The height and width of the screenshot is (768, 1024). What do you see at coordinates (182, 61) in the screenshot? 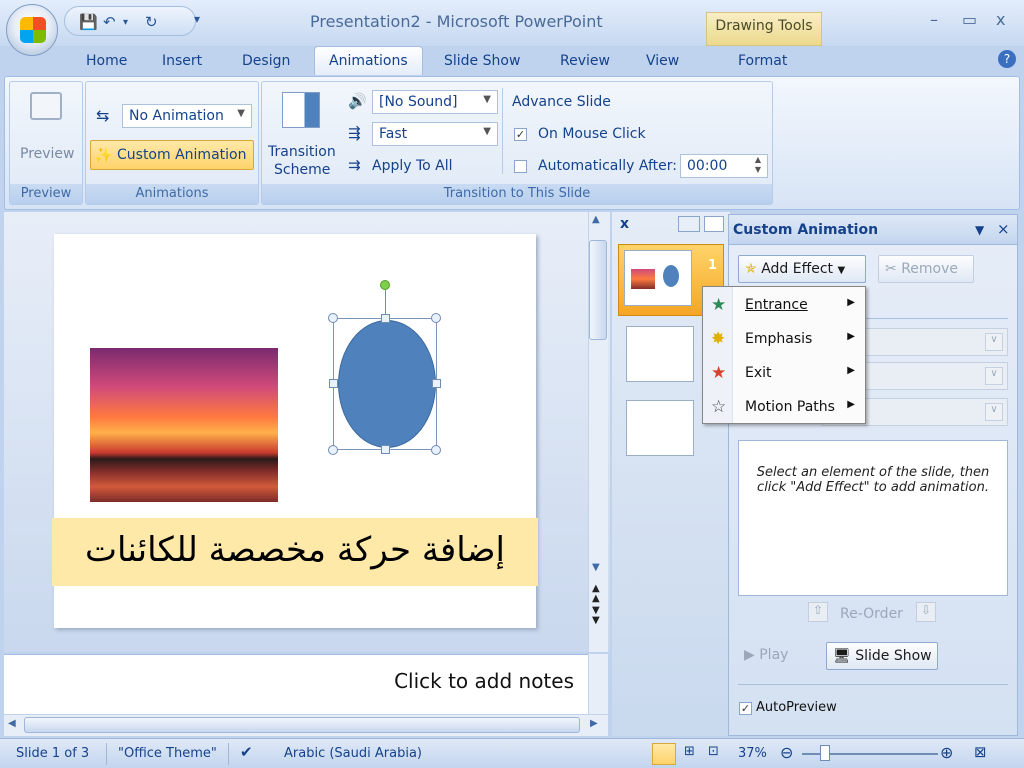
I see `tab-insert: Insert` at bounding box center [182, 61].